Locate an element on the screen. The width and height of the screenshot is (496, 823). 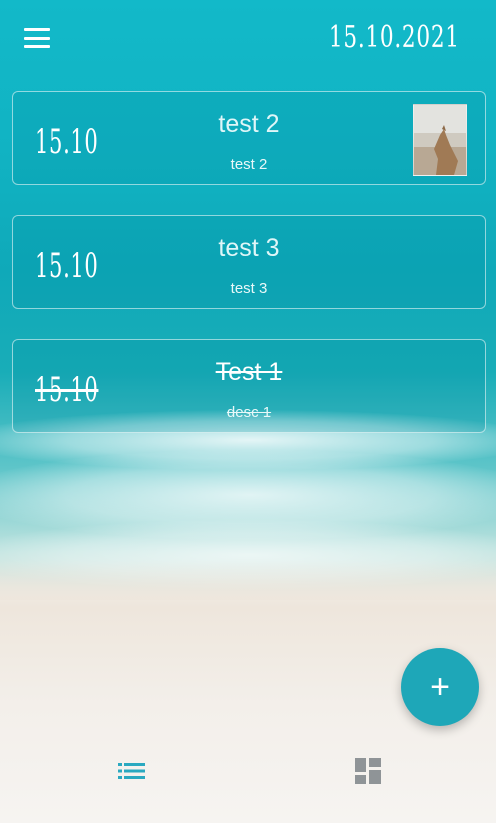
nav-list-view is located at coordinates (132, 771).